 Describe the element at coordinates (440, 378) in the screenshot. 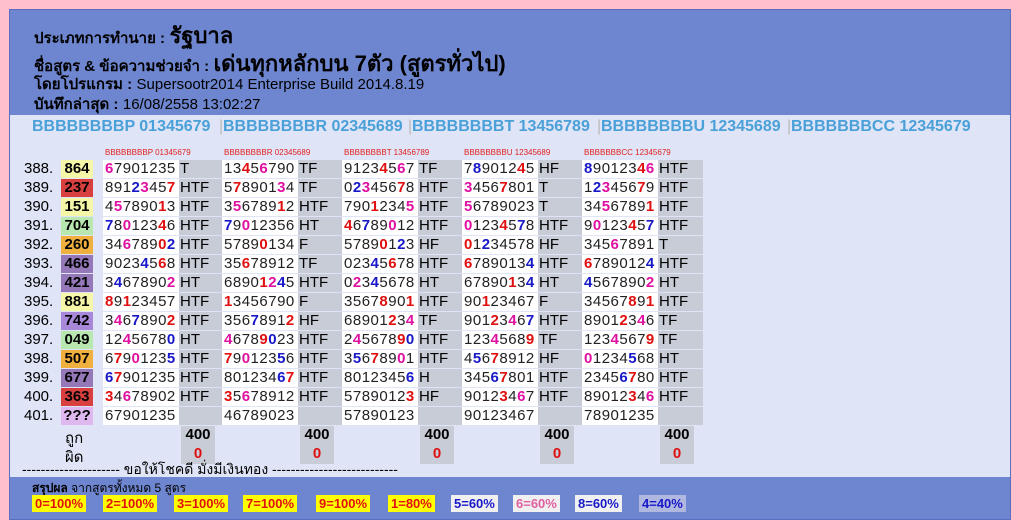

I see `hit-tag: H` at that location.